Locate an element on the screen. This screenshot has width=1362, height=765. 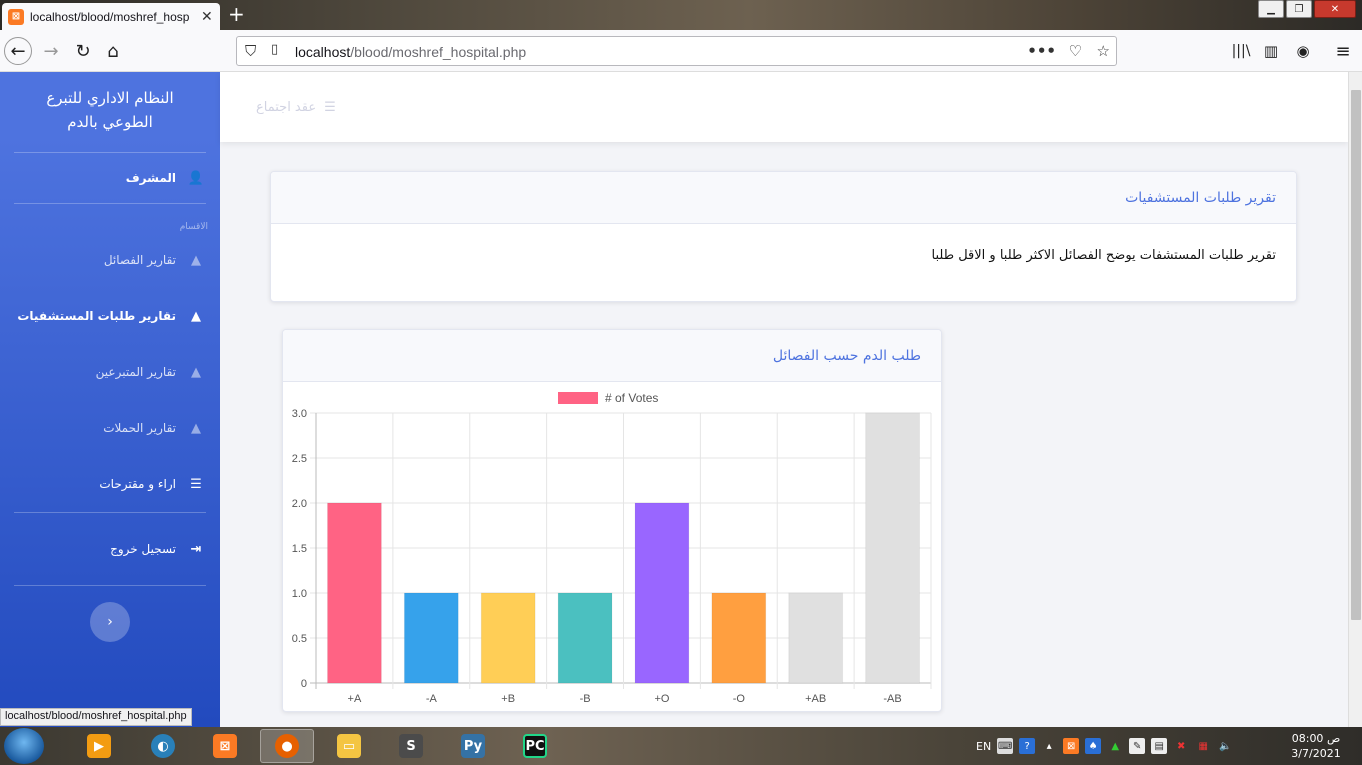
tray-window-icon: ▤ is located at coordinates (1159, 746).